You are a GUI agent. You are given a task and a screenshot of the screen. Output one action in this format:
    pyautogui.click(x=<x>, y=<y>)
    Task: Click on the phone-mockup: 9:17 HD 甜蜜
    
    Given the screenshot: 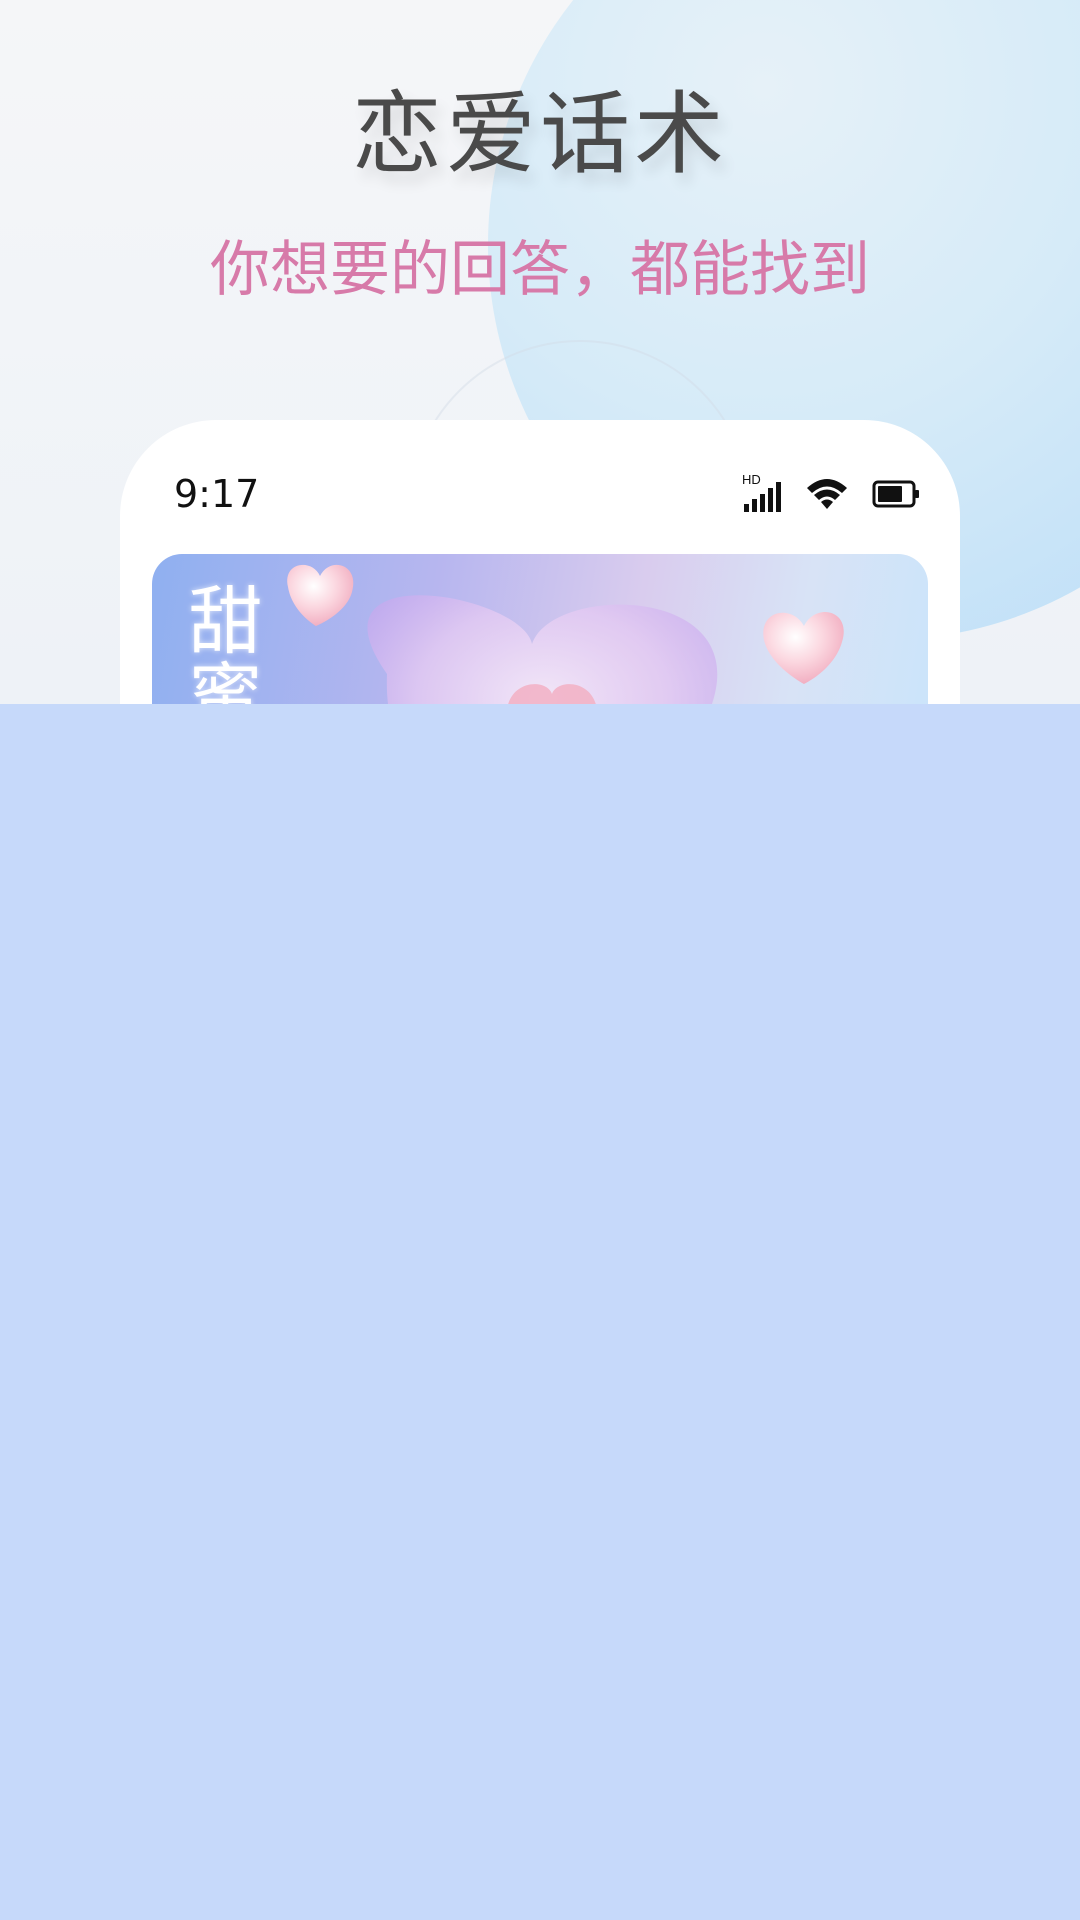 What is the action you would take?
    pyautogui.click(x=540, y=562)
    